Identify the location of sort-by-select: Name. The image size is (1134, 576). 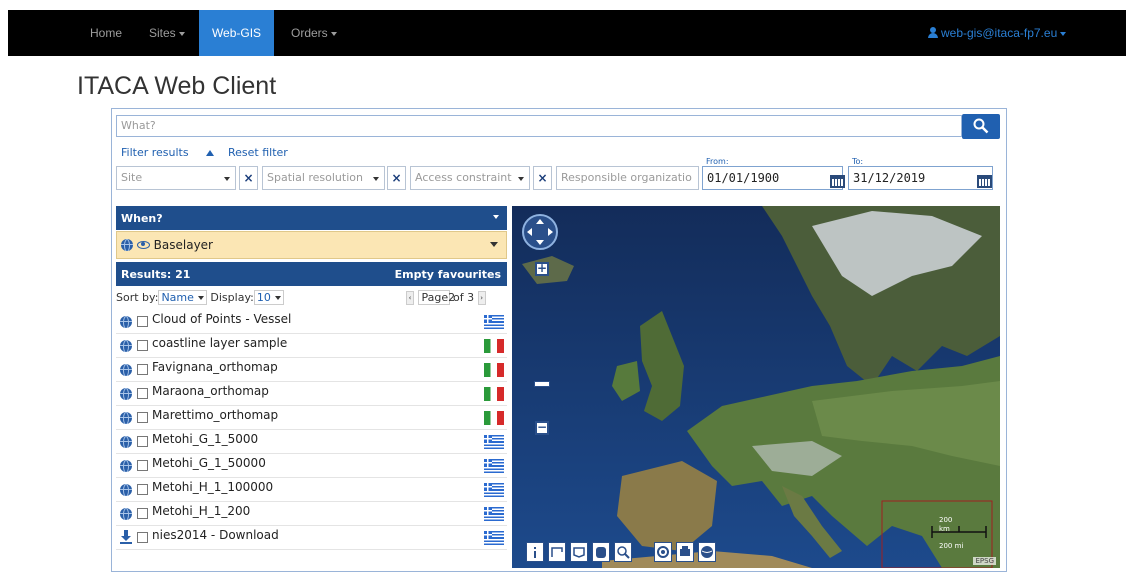
(182, 297).